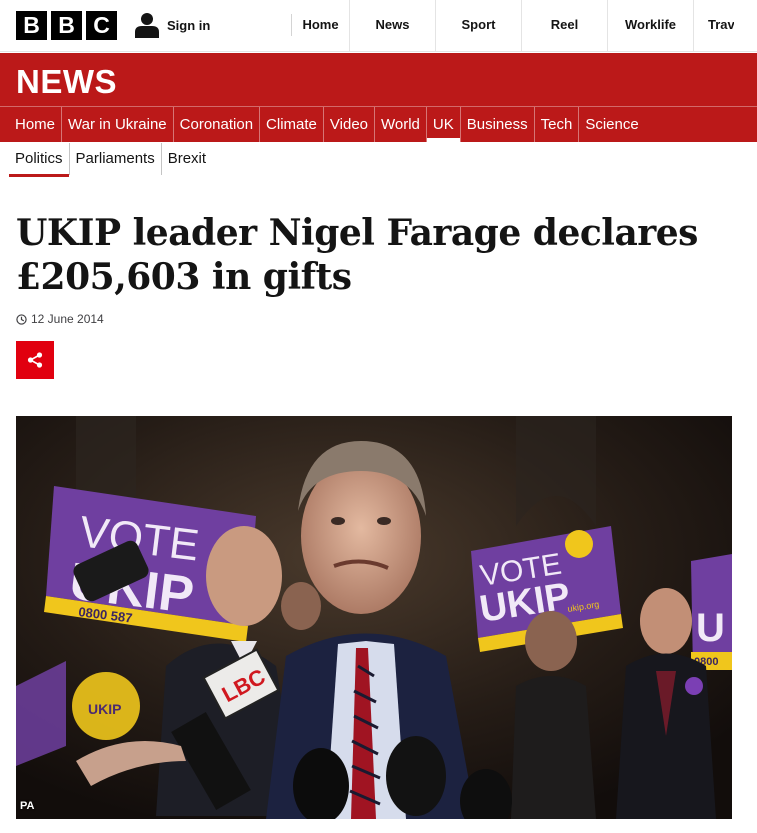  I want to click on top-nav-reel: Reel, so click(565, 26).